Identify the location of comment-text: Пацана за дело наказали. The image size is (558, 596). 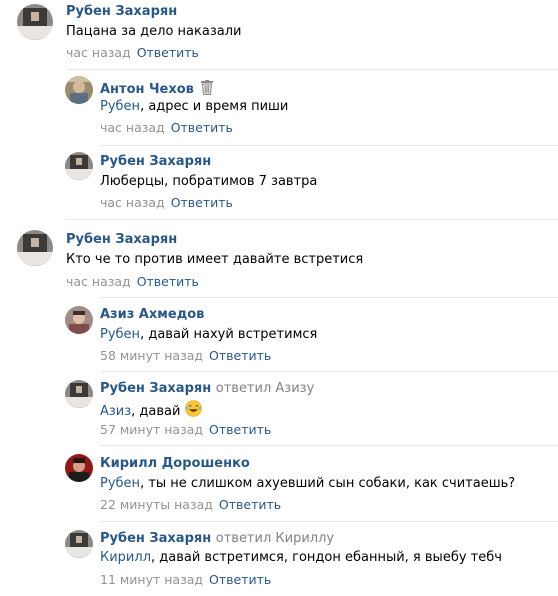
(154, 31).